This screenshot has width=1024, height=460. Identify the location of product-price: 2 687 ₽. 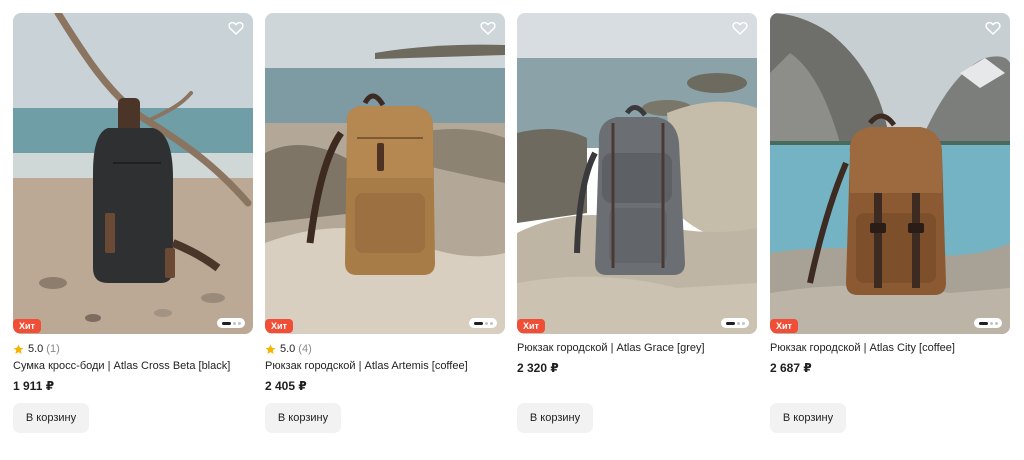
(791, 368).